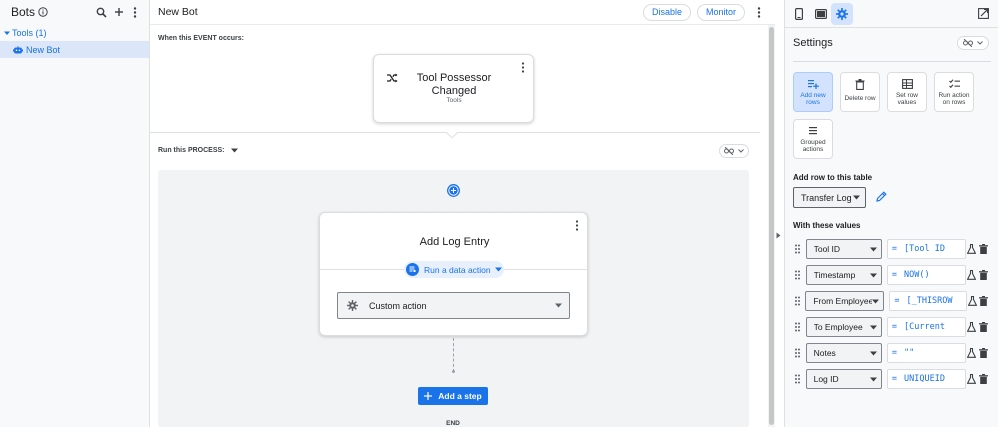  I want to click on column-select: From Employee, so click(845, 301).